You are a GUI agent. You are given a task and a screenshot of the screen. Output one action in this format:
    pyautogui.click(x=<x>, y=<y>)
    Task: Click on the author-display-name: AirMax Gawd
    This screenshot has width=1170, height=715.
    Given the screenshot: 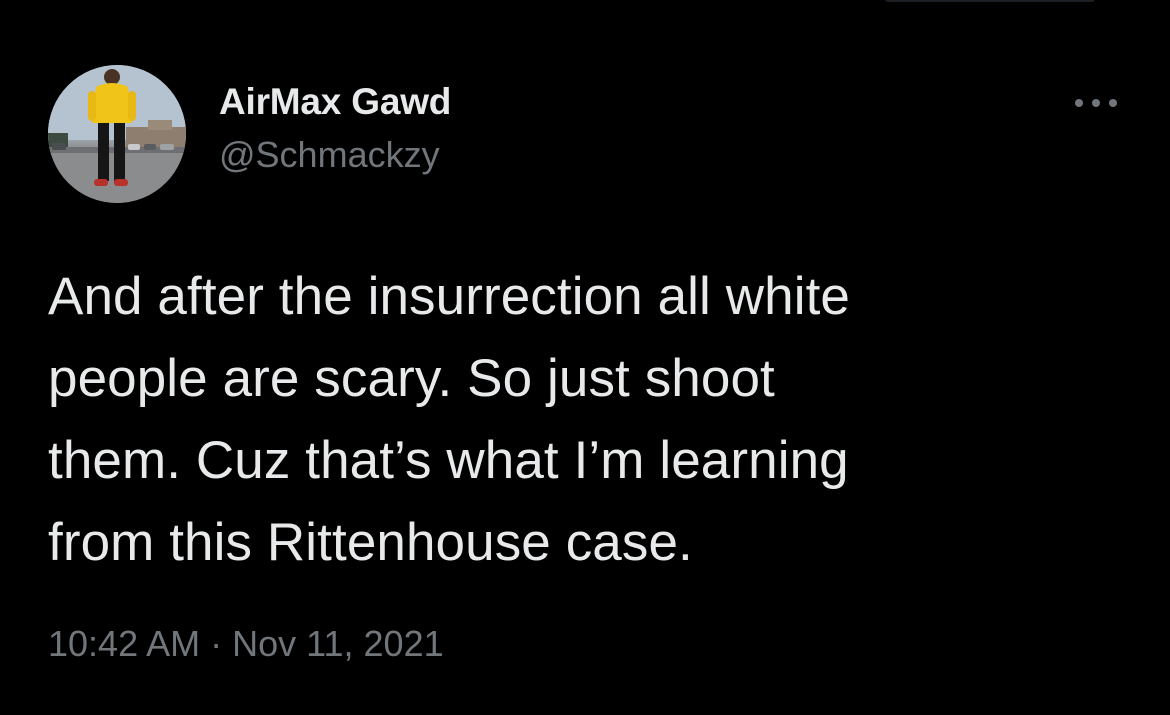 What is the action you would take?
    pyautogui.click(x=335, y=102)
    